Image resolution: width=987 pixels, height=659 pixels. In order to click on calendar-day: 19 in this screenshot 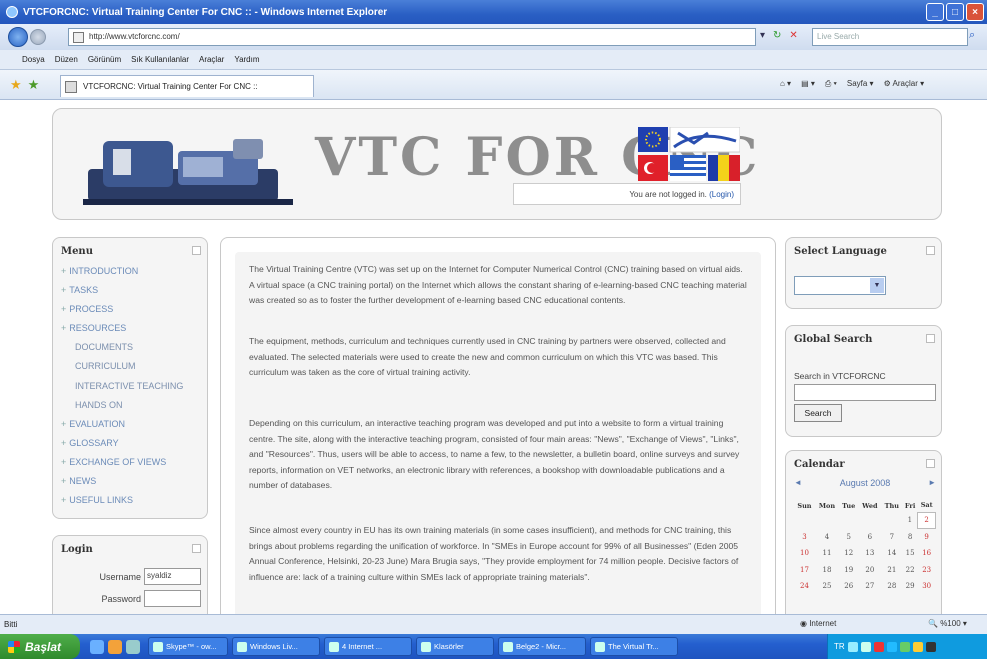, I will do `click(848, 570)`.